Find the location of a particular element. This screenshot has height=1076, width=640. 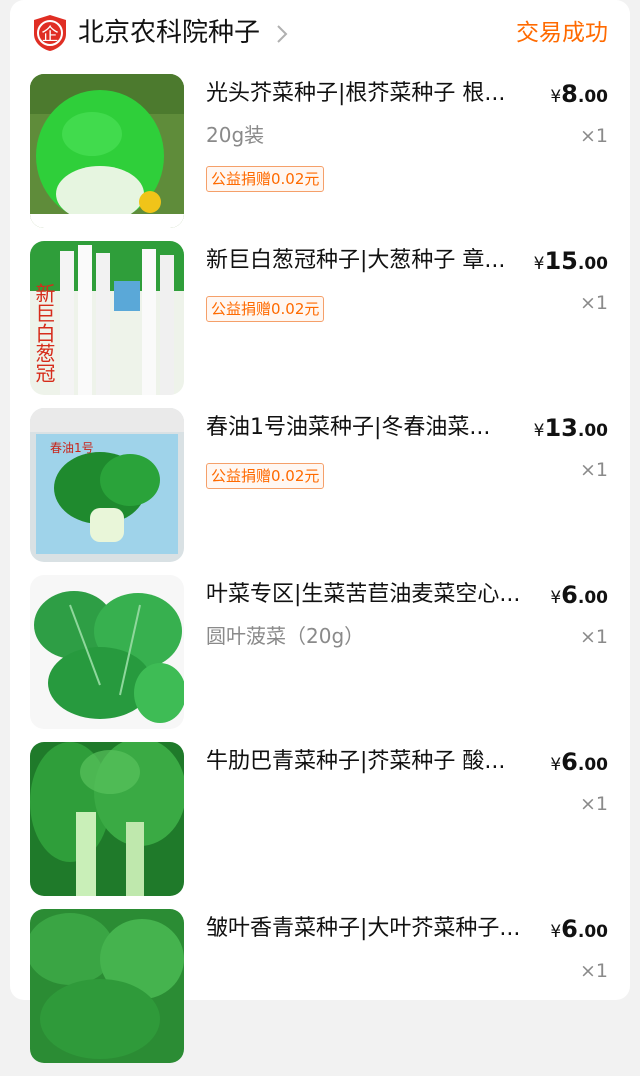

svg-text: 新巨白葱冠 is located at coordinates (44, 333).